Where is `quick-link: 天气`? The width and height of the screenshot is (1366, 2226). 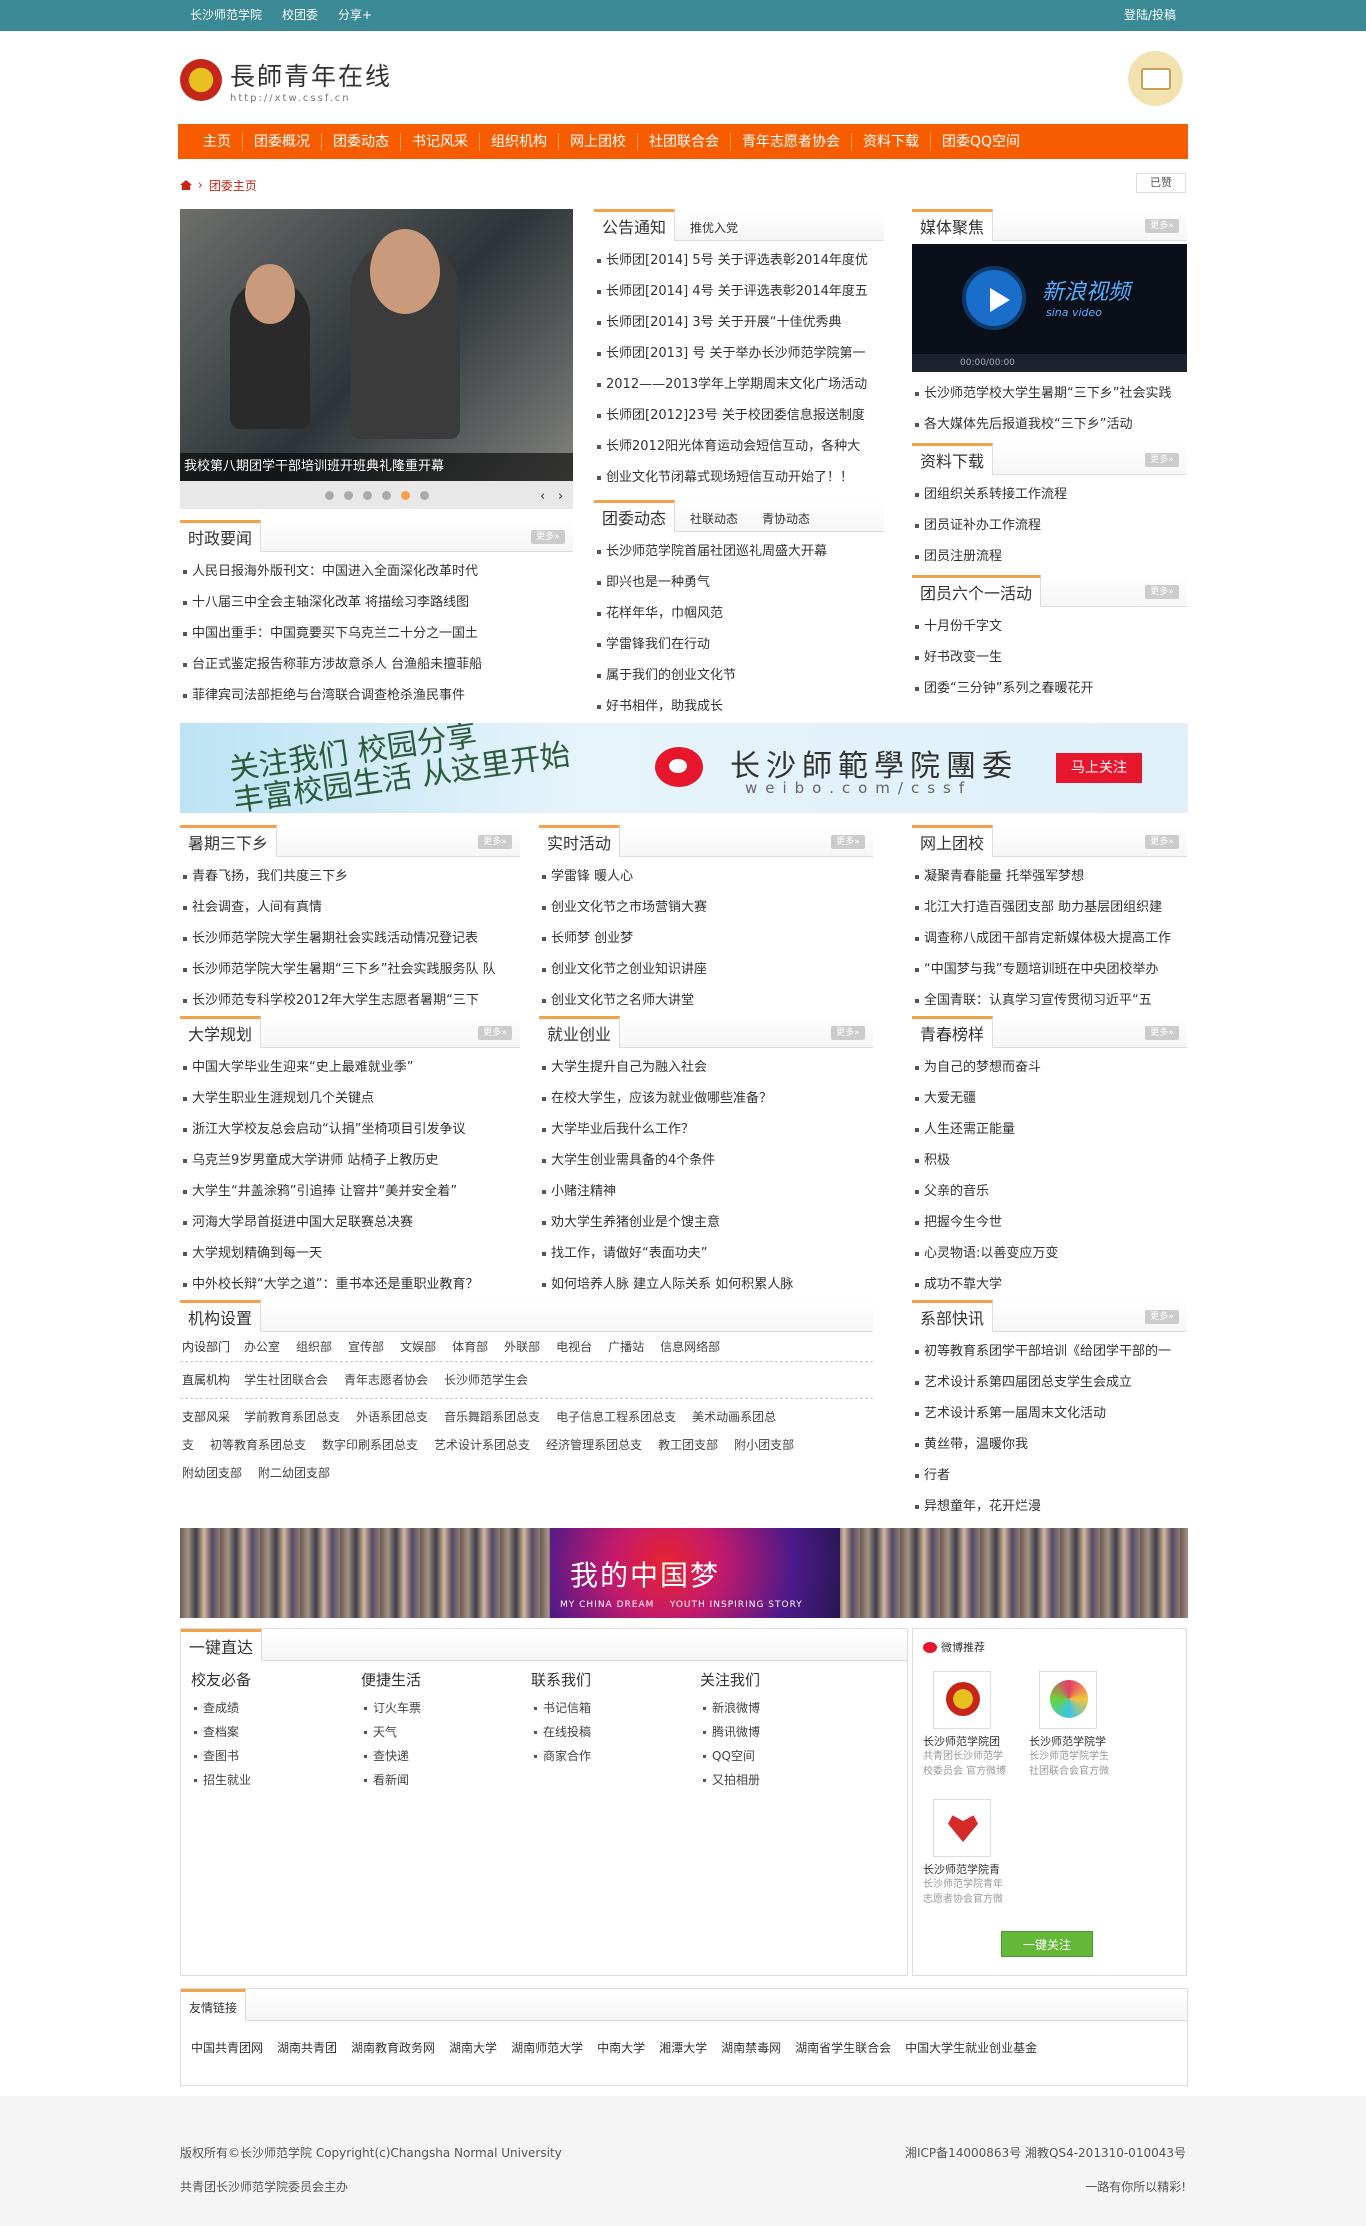
quick-link: 天气 is located at coordinates (436, 1732).